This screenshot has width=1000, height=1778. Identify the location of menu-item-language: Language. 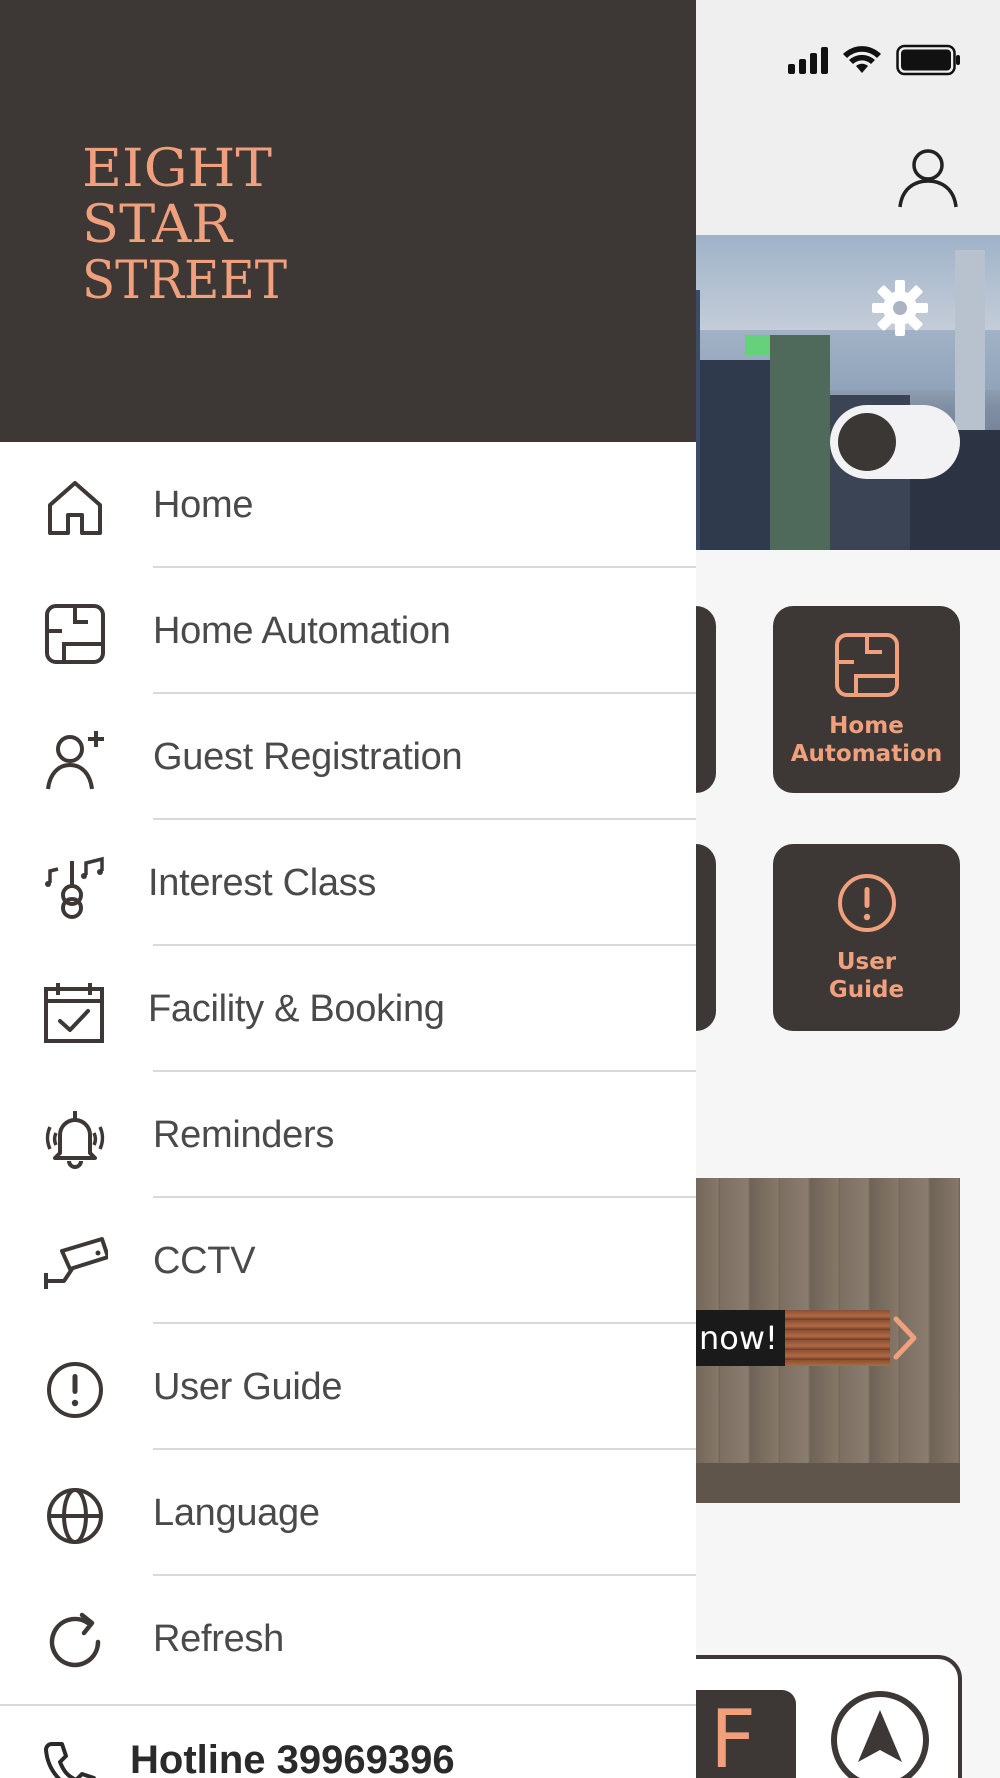
(348, 1513).